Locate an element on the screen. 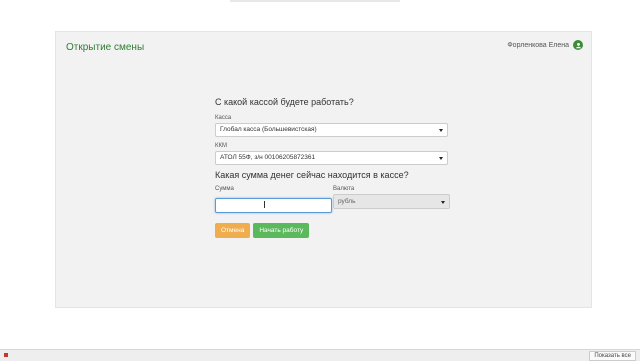 The image size is (640, 361). kkm-label: ККМ is located at coordinates (221, 146).